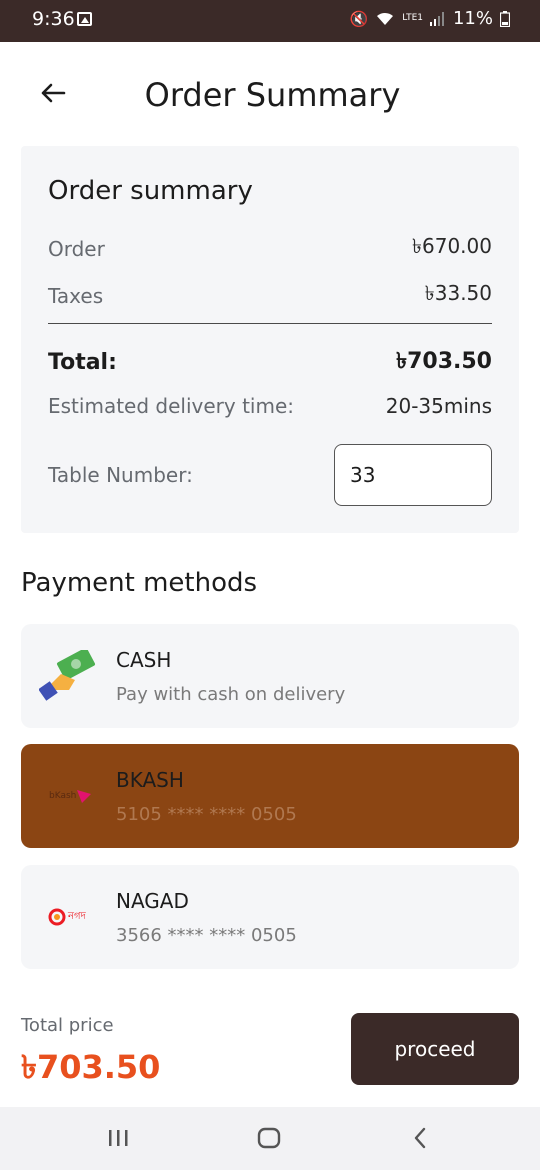 This screenshot has height=1170, width=540. Describe the element at coordinates (472, 18) in the screenshot. I see `battery-percent: 11%` at that location.